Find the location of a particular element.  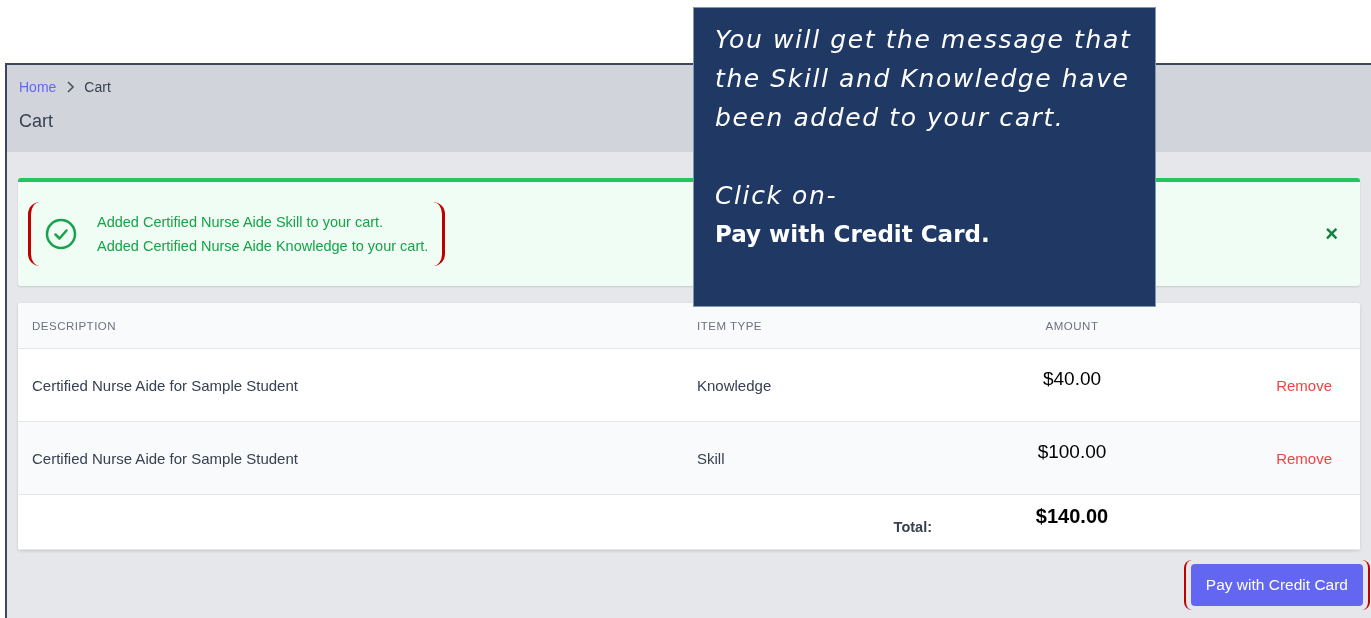

total-amount: $140.00 is located at coordinates (1072, 516).